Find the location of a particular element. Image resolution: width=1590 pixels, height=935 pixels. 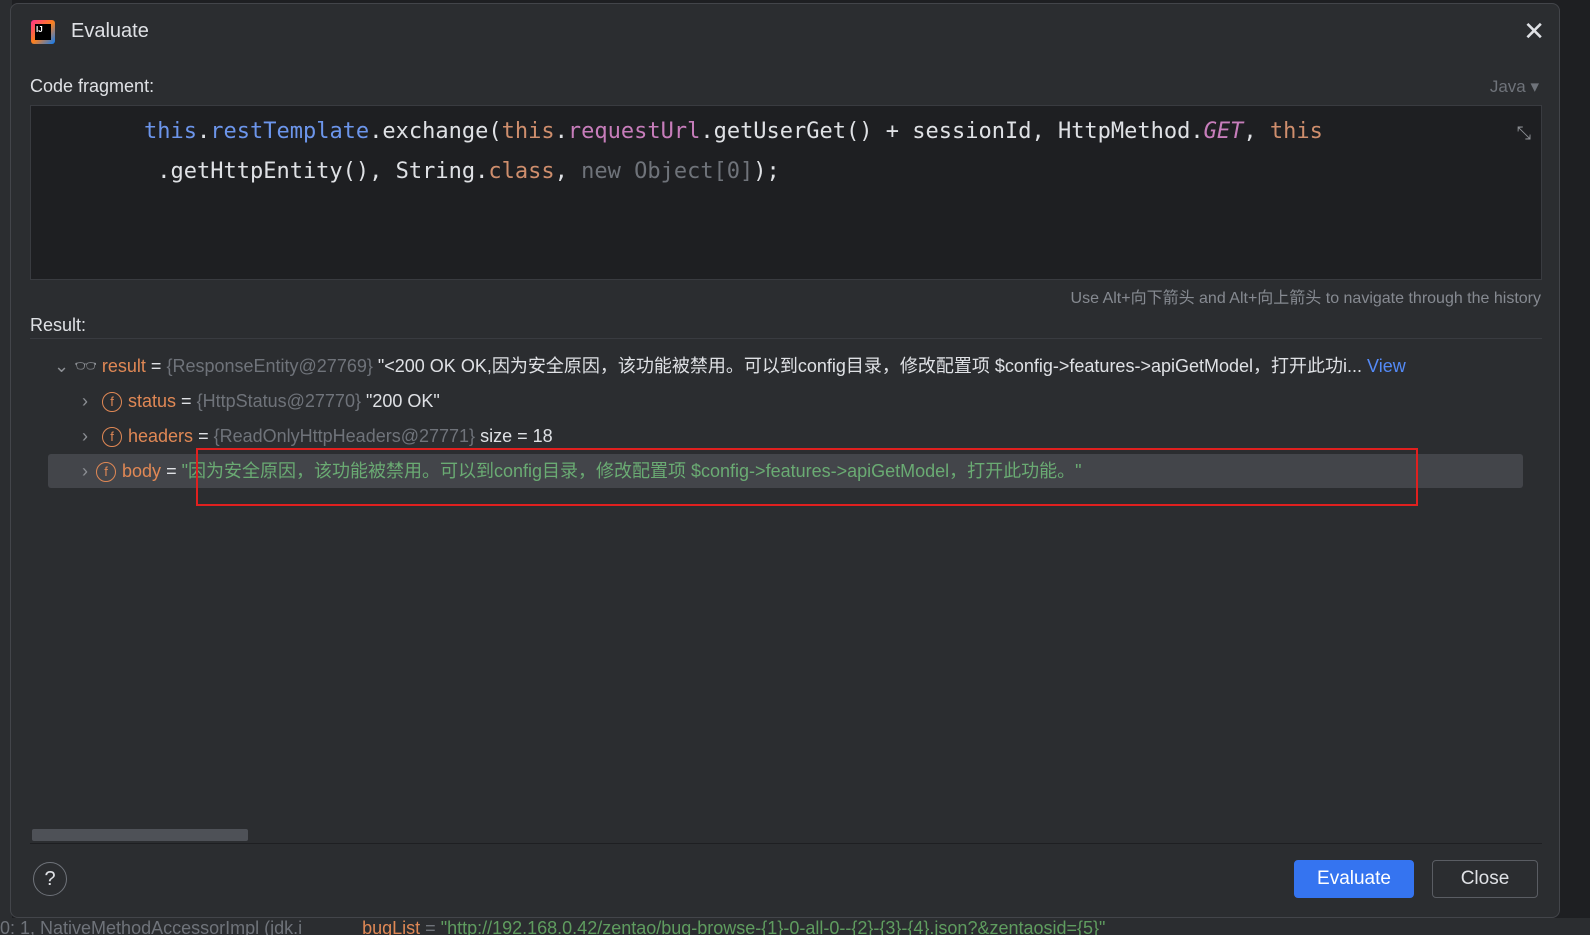

intellij-logo-icon: IJ is located at coordinates (43, 32).